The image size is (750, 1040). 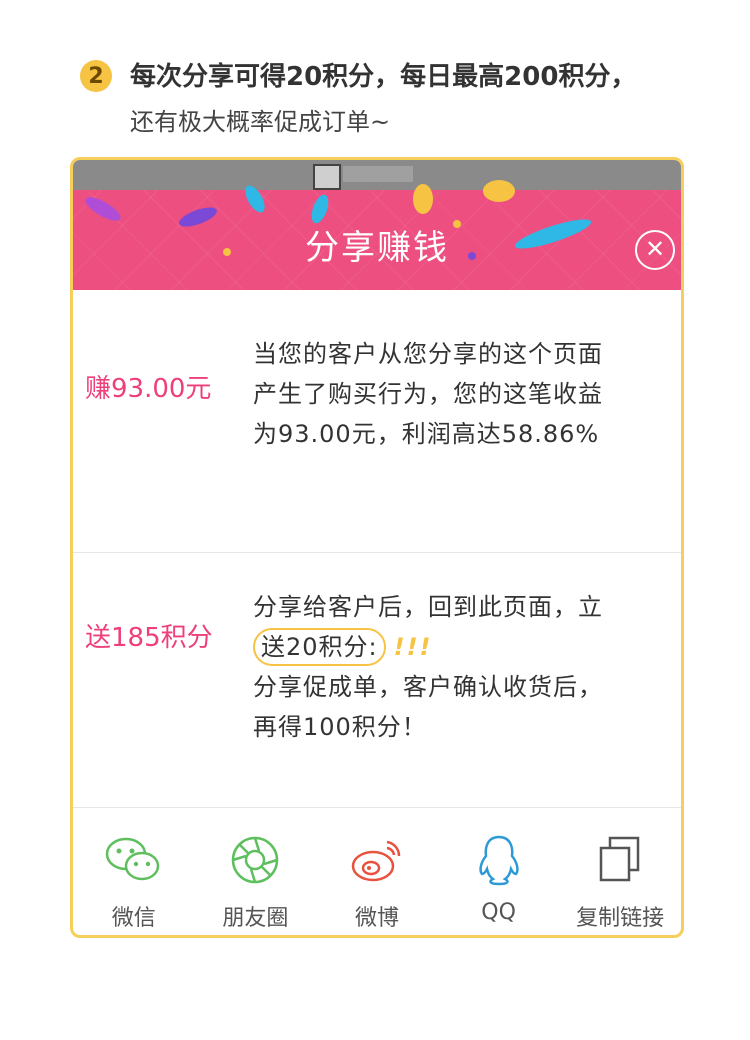 I want to click on wechat-icon, so click(x=132, y=859).